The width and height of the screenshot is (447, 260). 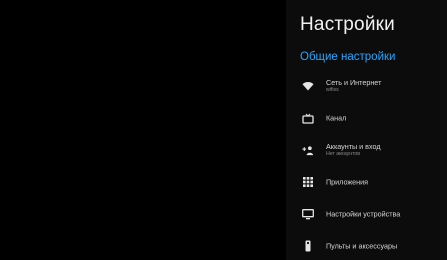 What do you see at coordinates (362, 246) in the screenshot?
I see `menu-item-label: Пульты и аксессуары` at bounding box center [362, 246].